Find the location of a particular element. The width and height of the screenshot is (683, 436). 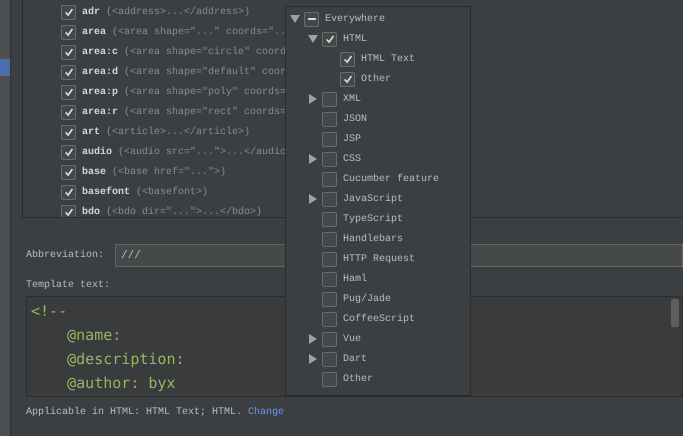

template-description: (<area shape="rect" coords= is located at coordinates (205, 112).